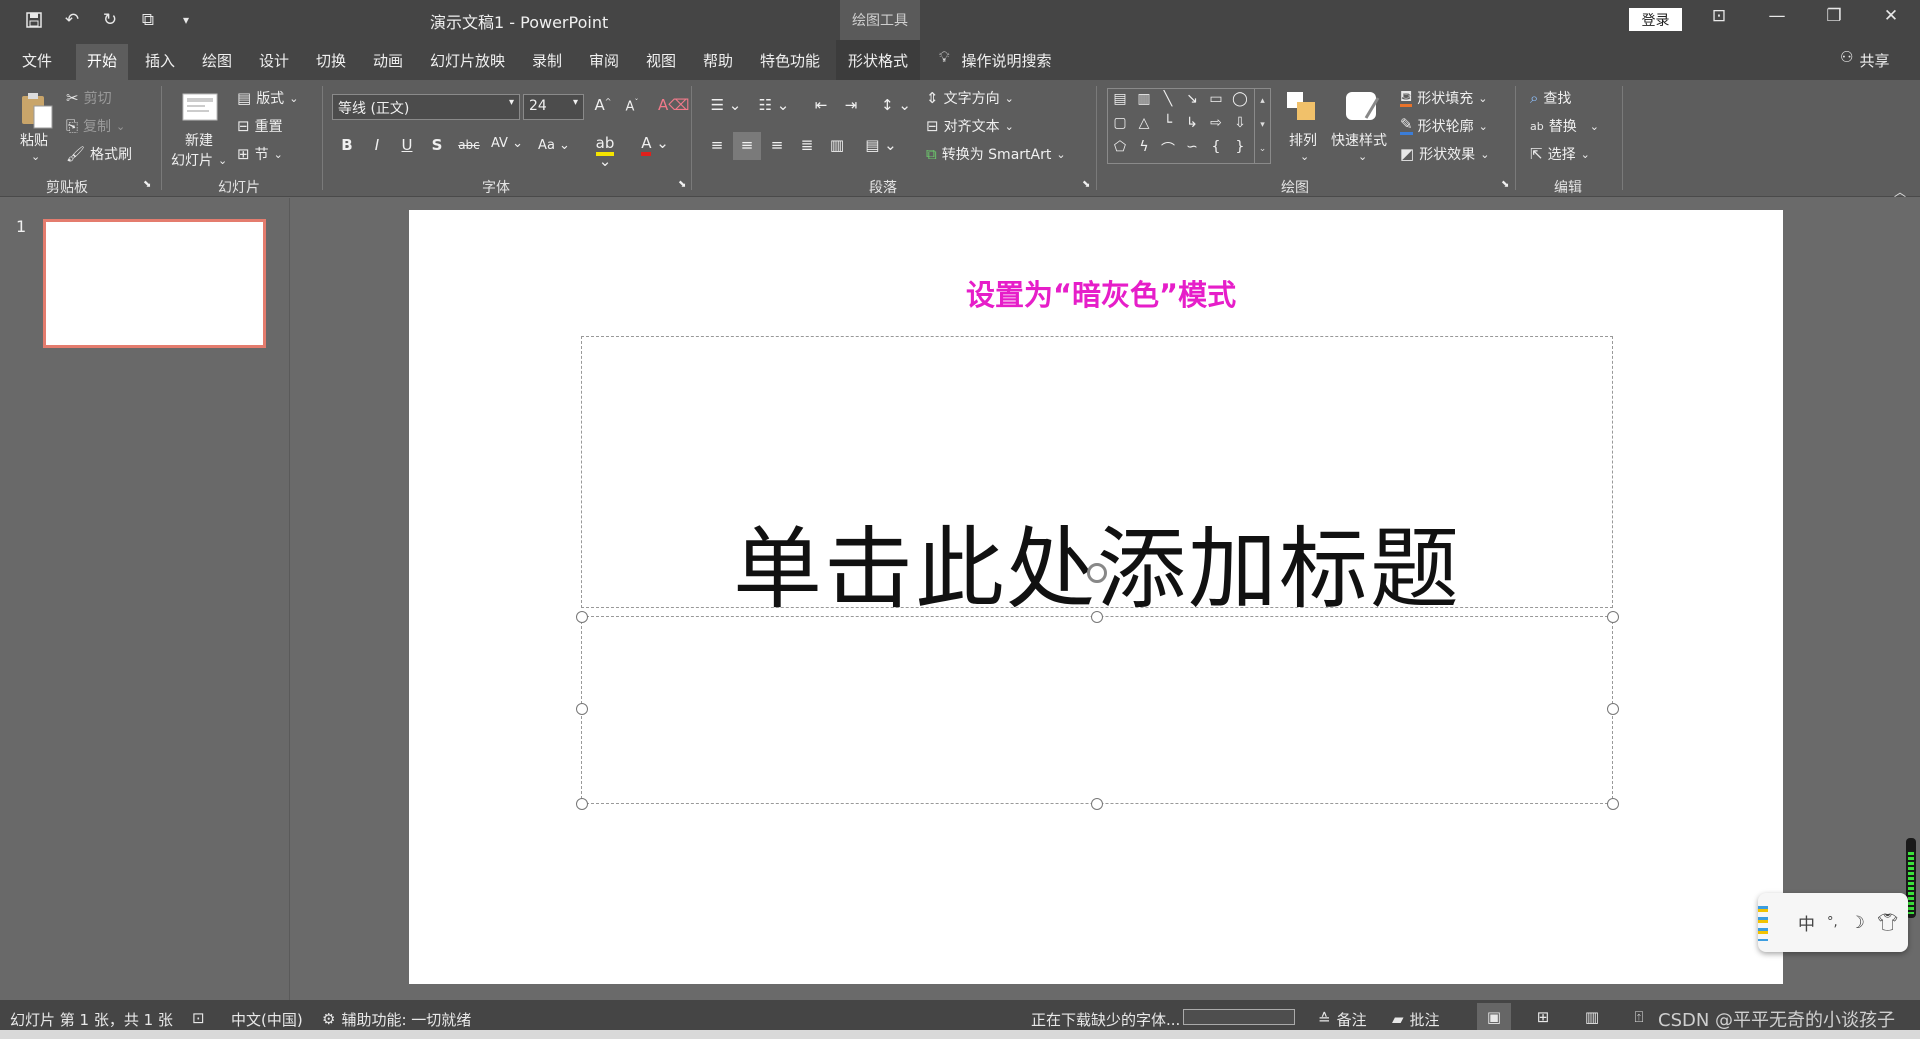 The image size is (1920, 1039). What do you see at coordinates (1864, 60) in the screenshot?
I see `share-button: ⚇ 共享` at bounding box center [1864, 60].